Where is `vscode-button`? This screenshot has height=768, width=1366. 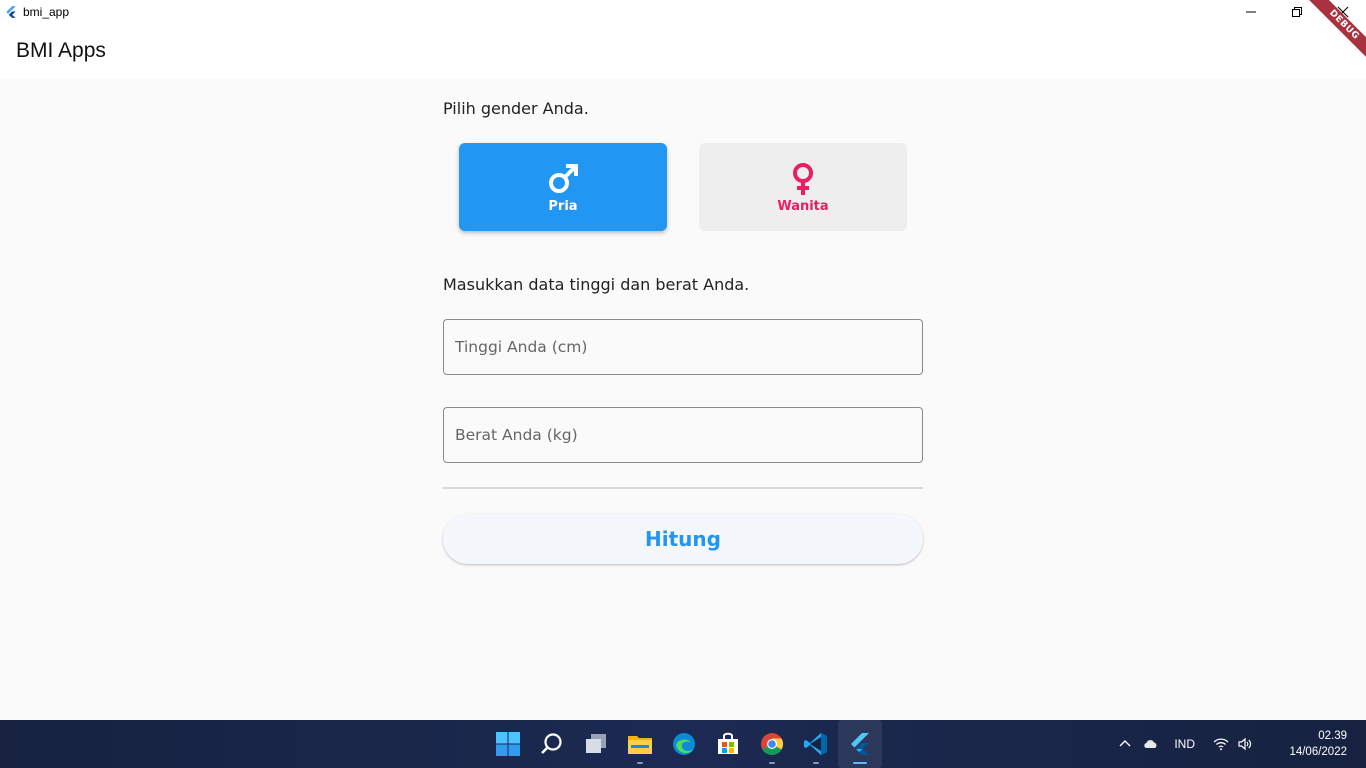 vscode-button is located at coordinates (816, 744).